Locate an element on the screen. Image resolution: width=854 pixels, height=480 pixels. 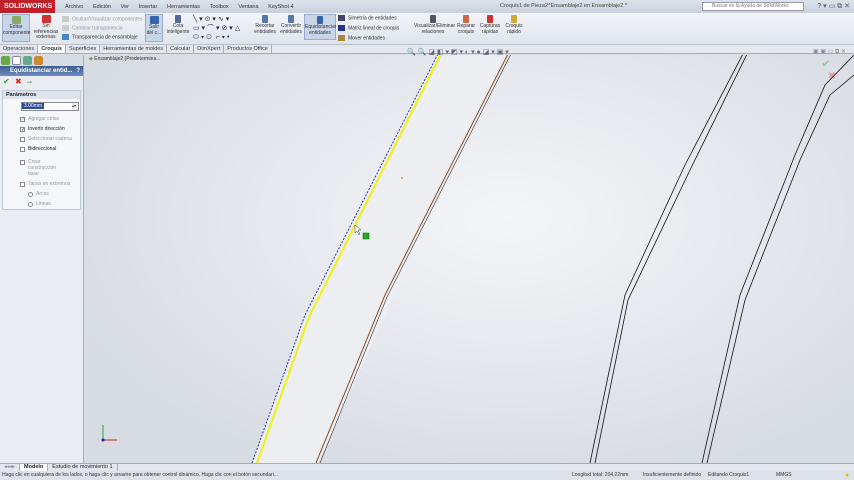
convert-entities-button: Convertir entidades is located at coordinates (291, 24).